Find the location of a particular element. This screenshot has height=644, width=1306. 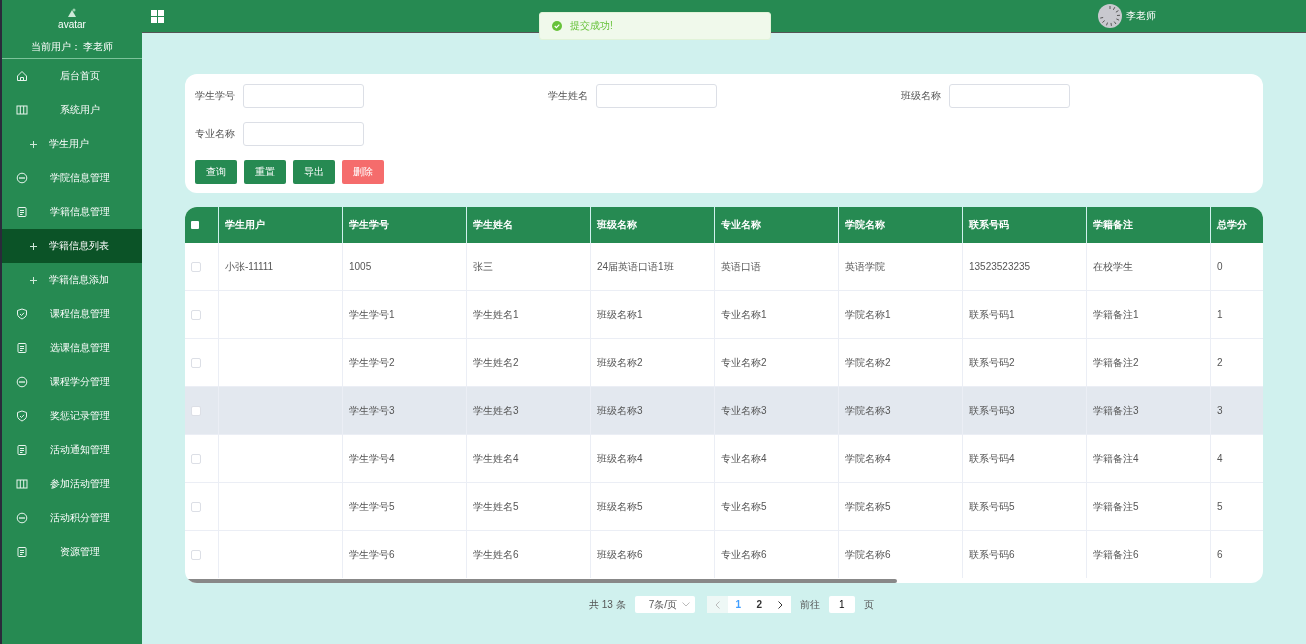

page-size-select: 7条/页 is located at coordinates (664, 604).